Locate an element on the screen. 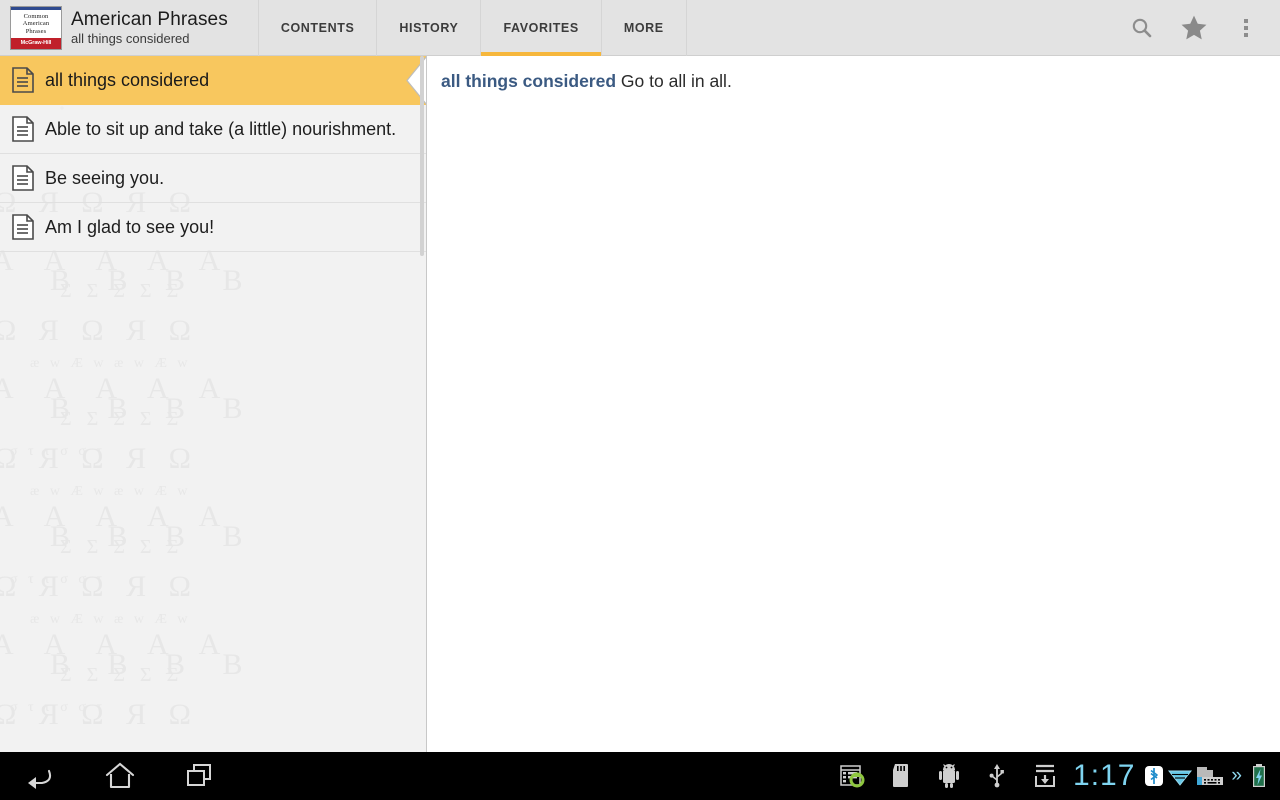  bluetooth-status is located at coordinates (1154, 776).